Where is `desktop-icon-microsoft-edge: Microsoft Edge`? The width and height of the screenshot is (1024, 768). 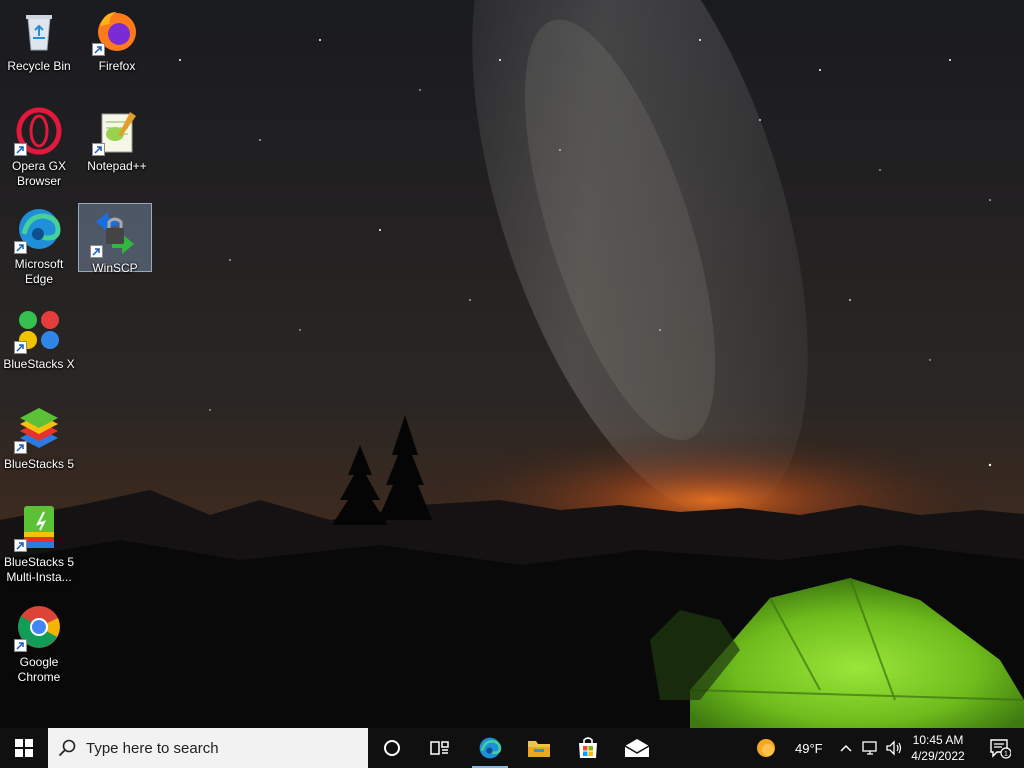
desktop-icon-microsoft-edge: Microsoft Edge is located at coordinates (39, 243).